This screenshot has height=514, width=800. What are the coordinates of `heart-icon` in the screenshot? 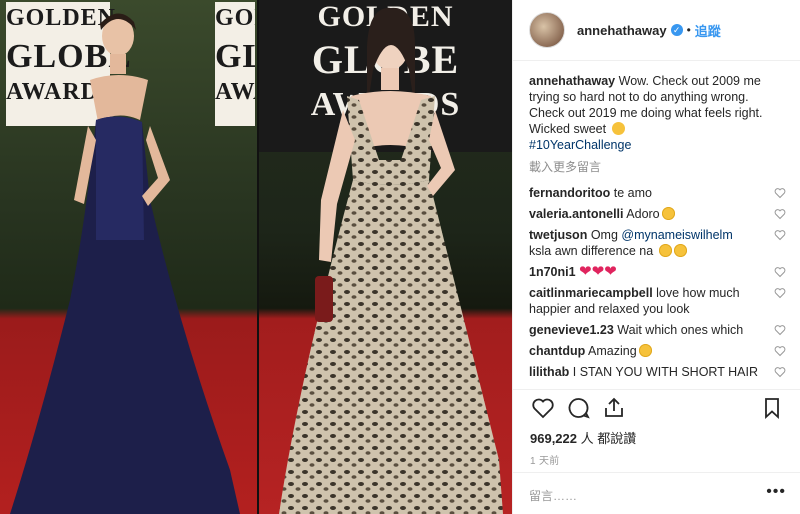 It's located at (543, 408).